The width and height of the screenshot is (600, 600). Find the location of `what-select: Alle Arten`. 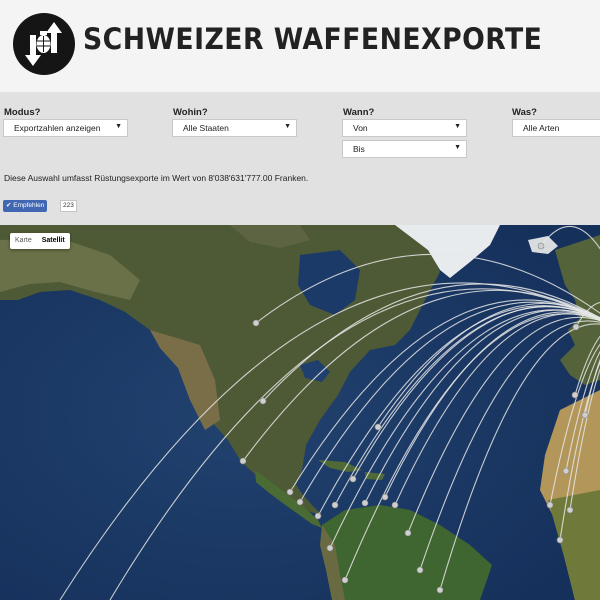

what-select: Alle Arten is located at coordinates (556, 128).